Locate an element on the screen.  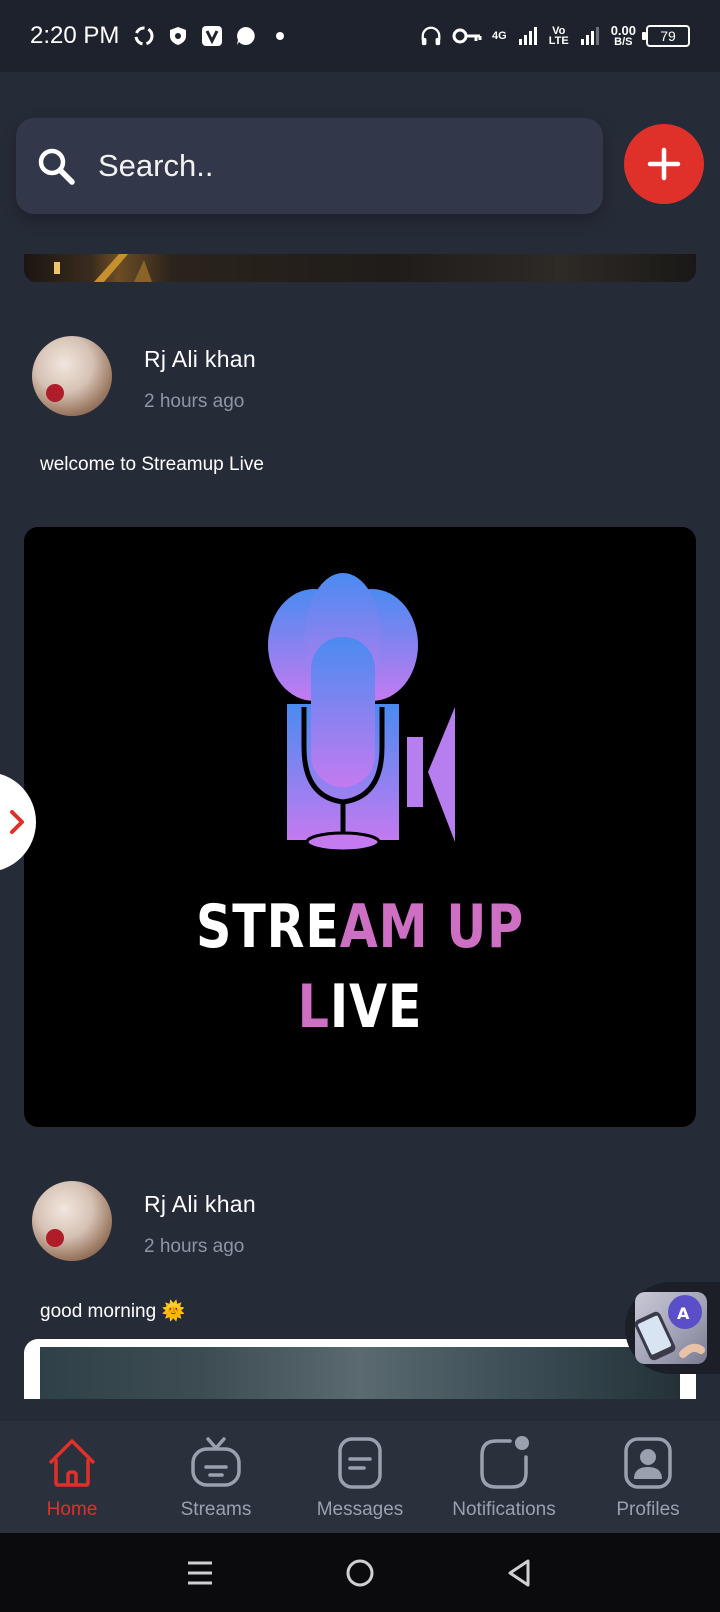
net-speed-unit: B/S is located at coordinates (623, 41).